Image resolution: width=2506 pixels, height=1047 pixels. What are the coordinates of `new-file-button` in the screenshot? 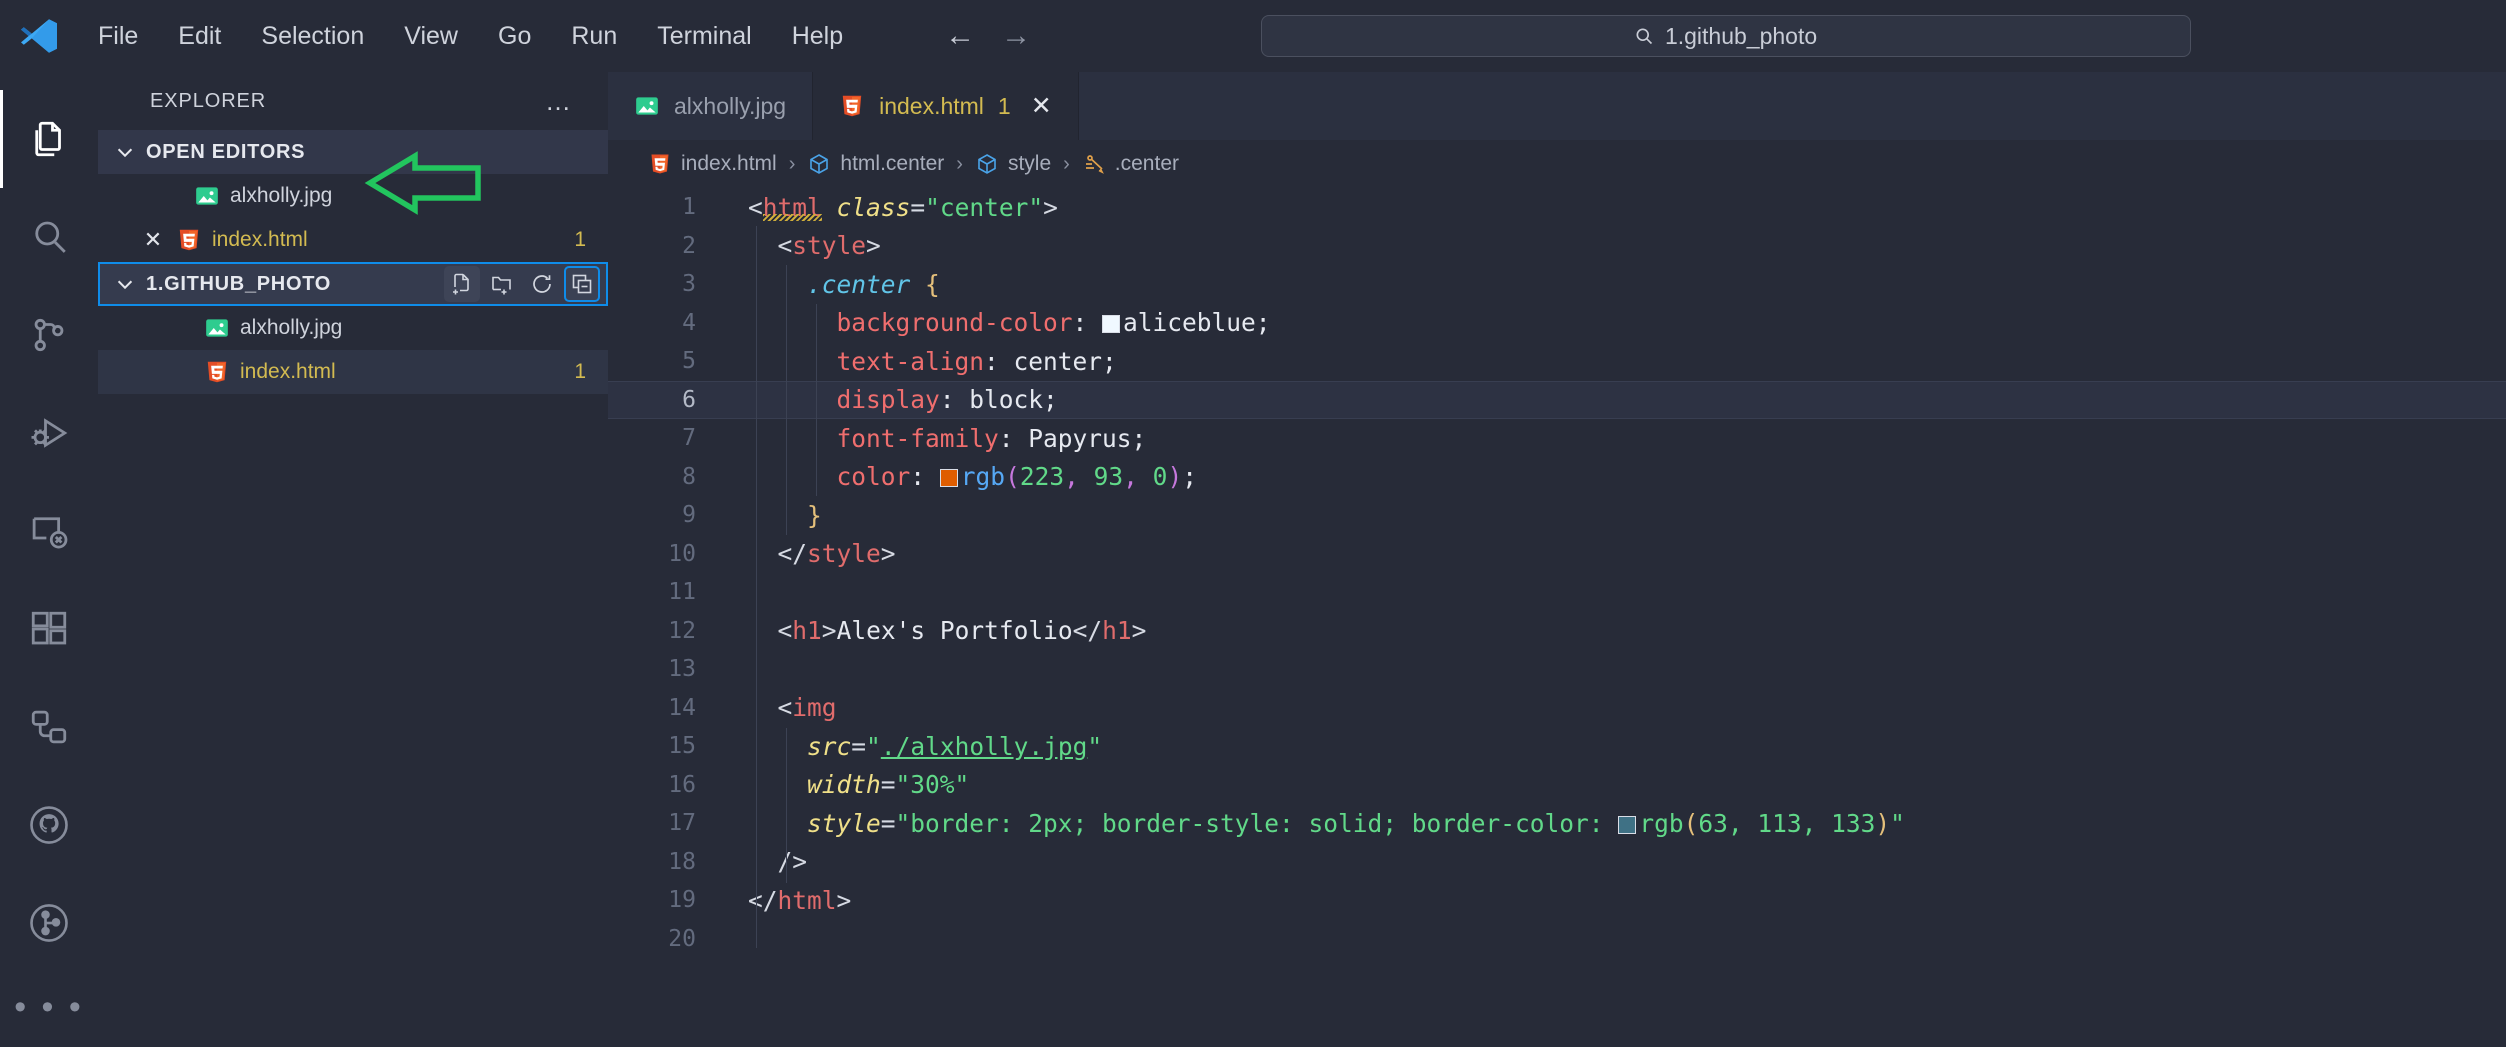 It's located at (462, 284).